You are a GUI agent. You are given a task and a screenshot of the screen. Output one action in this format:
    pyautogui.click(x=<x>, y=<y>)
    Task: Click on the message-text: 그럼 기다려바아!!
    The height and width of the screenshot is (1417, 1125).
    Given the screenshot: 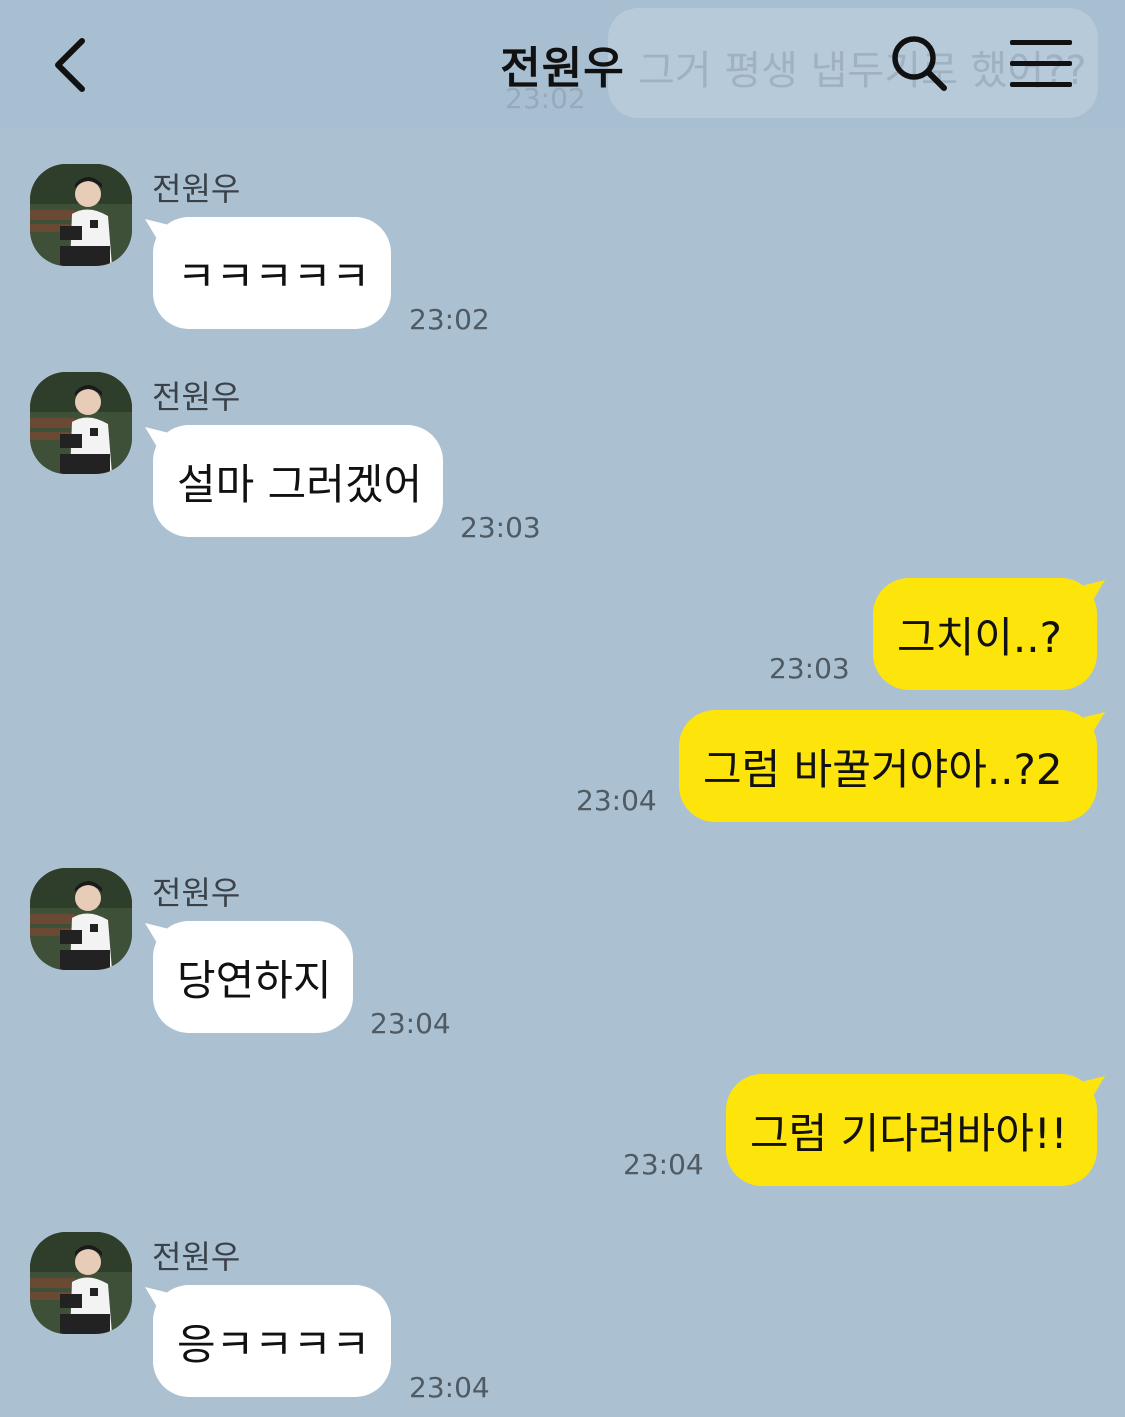 What is the action you would take?
    pyautogui.click(x=909, y=1133)
    